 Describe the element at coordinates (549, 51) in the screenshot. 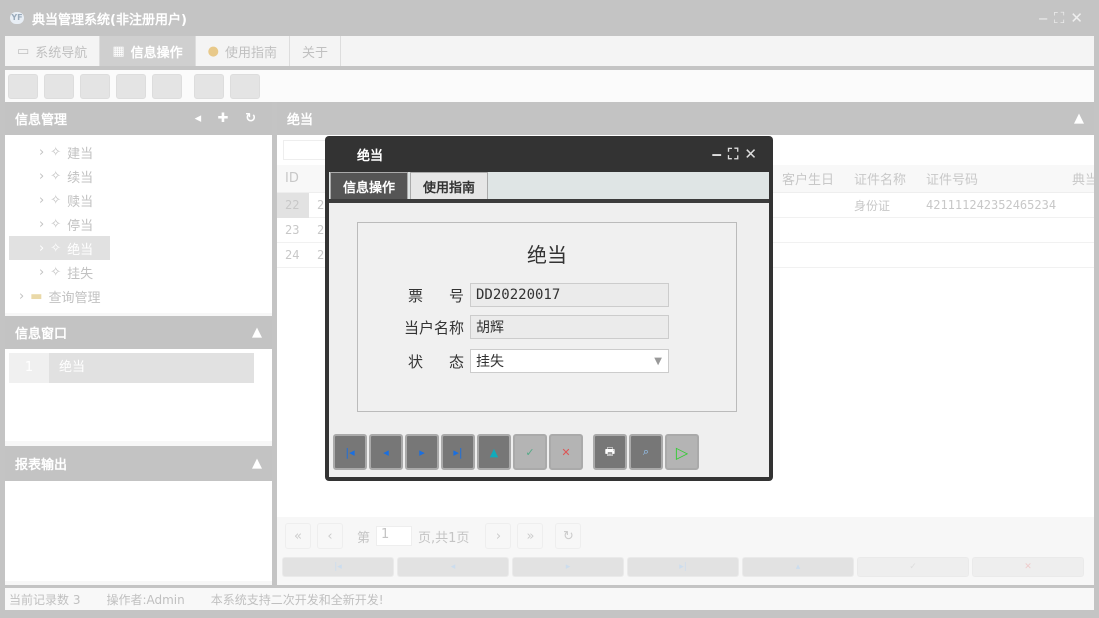

I see `main-tabs: ▭ 系统导航 ▦ 信息操作 ● 使用指南 关于` at that location.